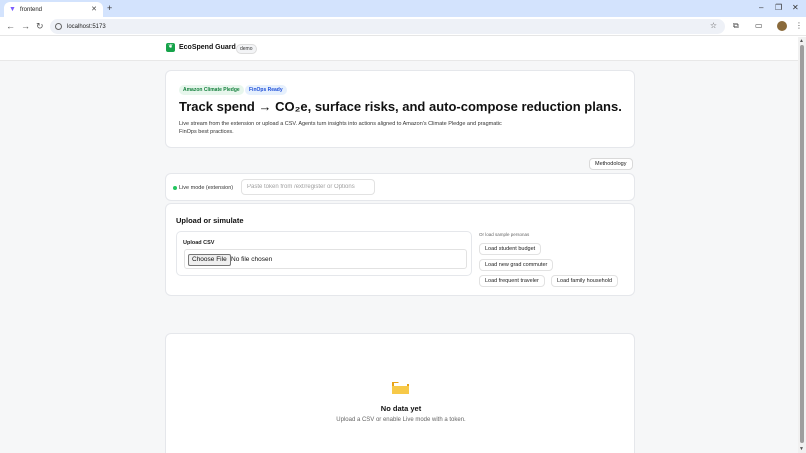 Image resolution: width=806 pixels, height=453 pixels. Describe the element at coordinates (252, 259) in the screenshot. I see `file-status: No file chosen` at that location.